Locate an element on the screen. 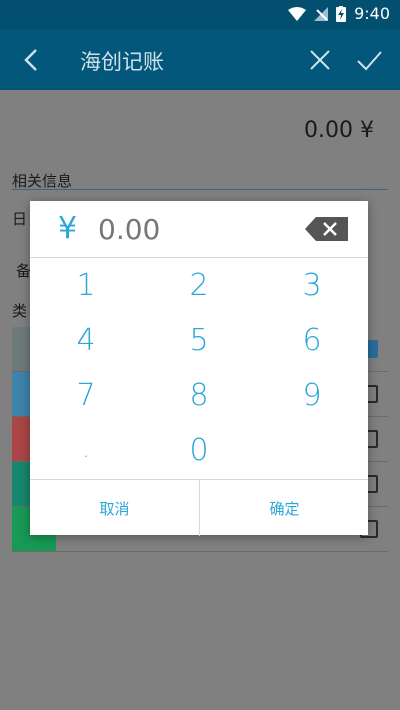 This screenshot has height=710, width=400. battery-charging-icon is located at coordinates (341, 13).